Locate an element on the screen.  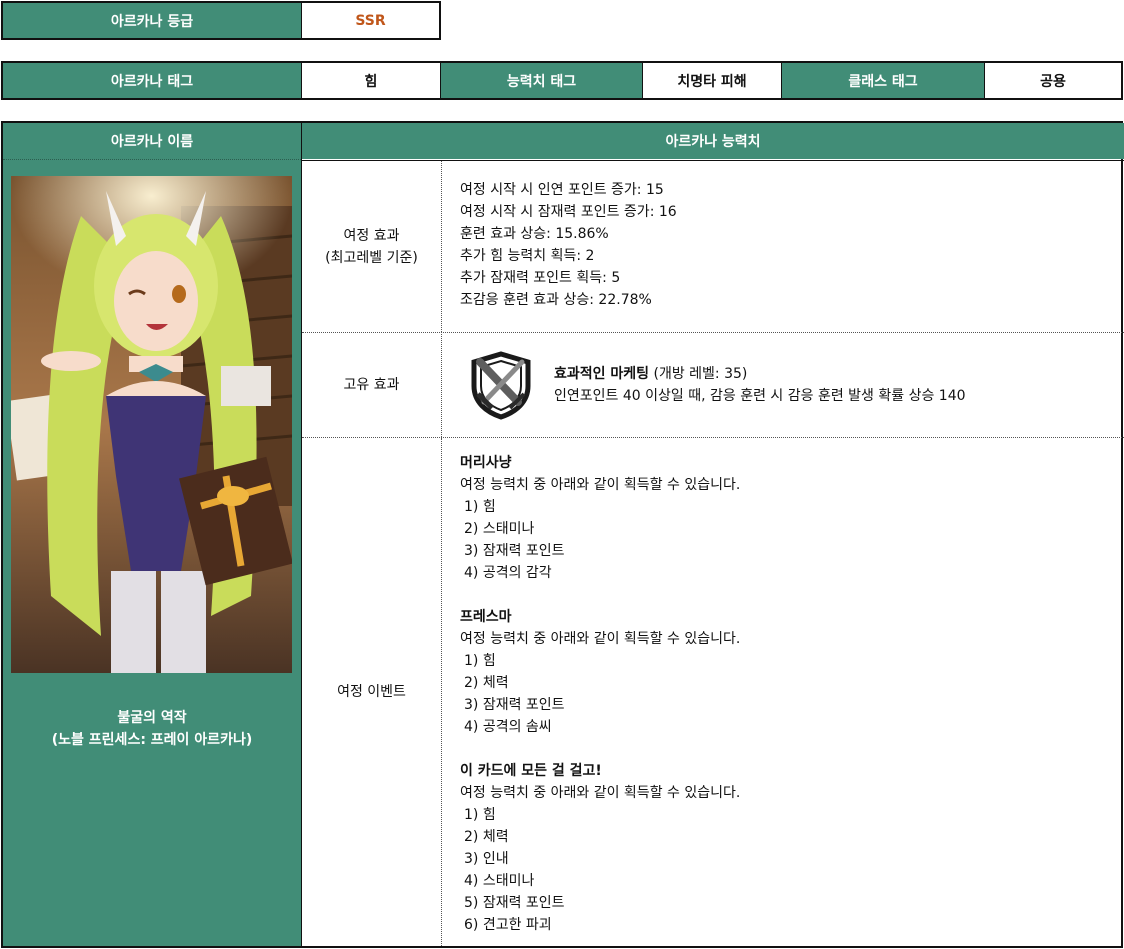
crossed-swords-shield-icon is located at coordinates (501, 385).